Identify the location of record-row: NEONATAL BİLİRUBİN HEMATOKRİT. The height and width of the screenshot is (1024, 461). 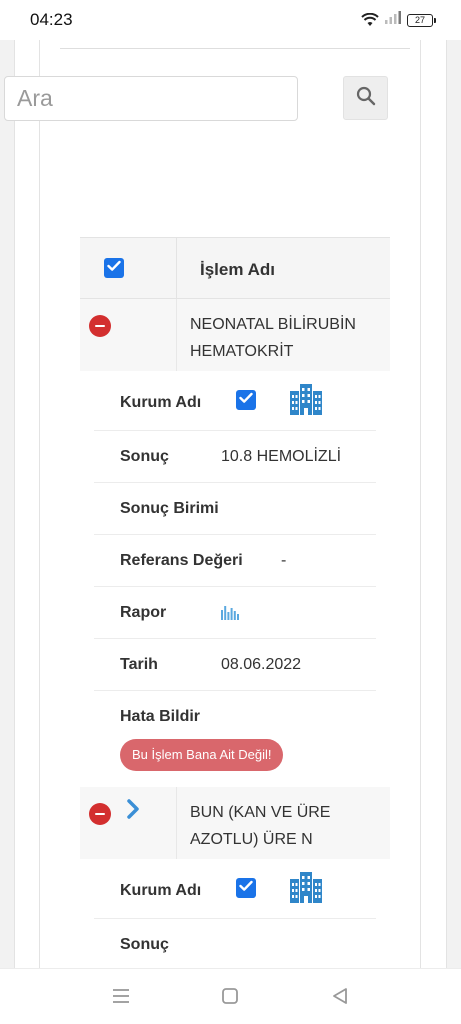
(235, 335).